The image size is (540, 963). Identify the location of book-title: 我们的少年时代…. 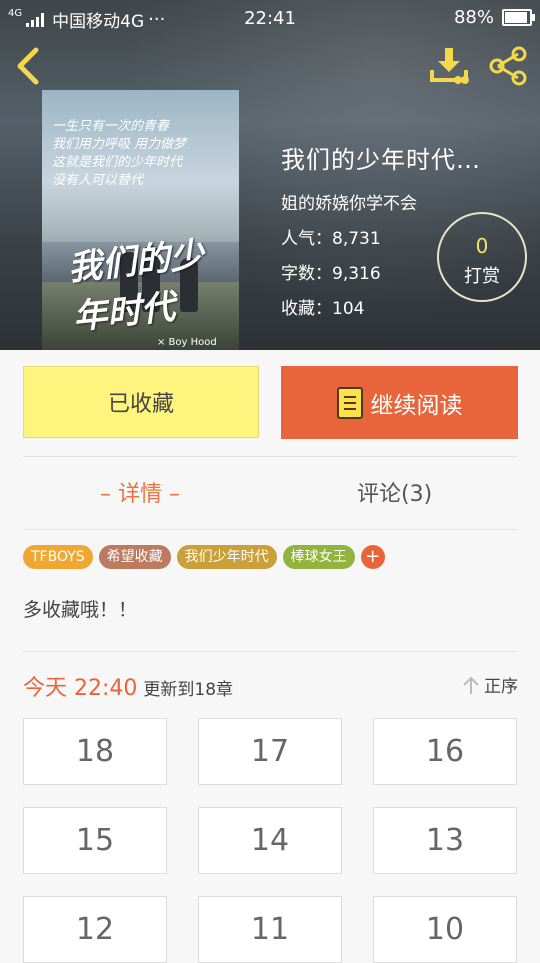
(381, 160).